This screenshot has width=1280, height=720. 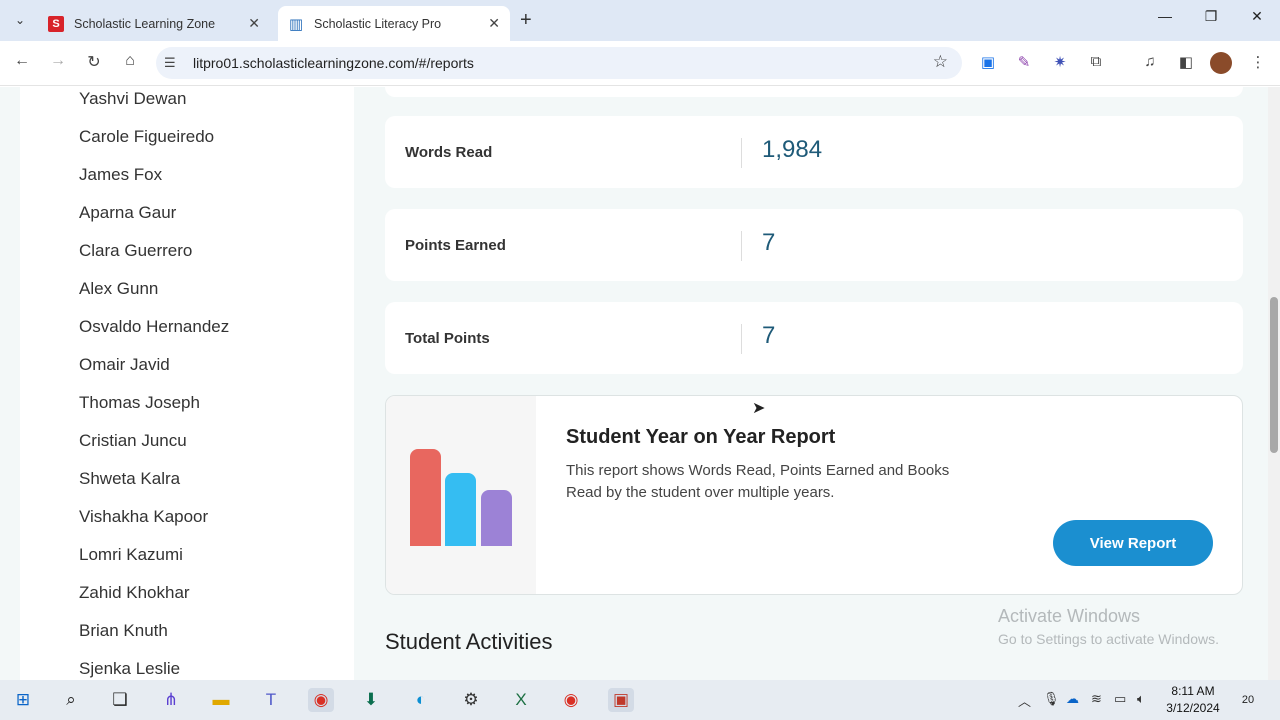 I want to click on red-bar-icon, so click(x=425, y=497).